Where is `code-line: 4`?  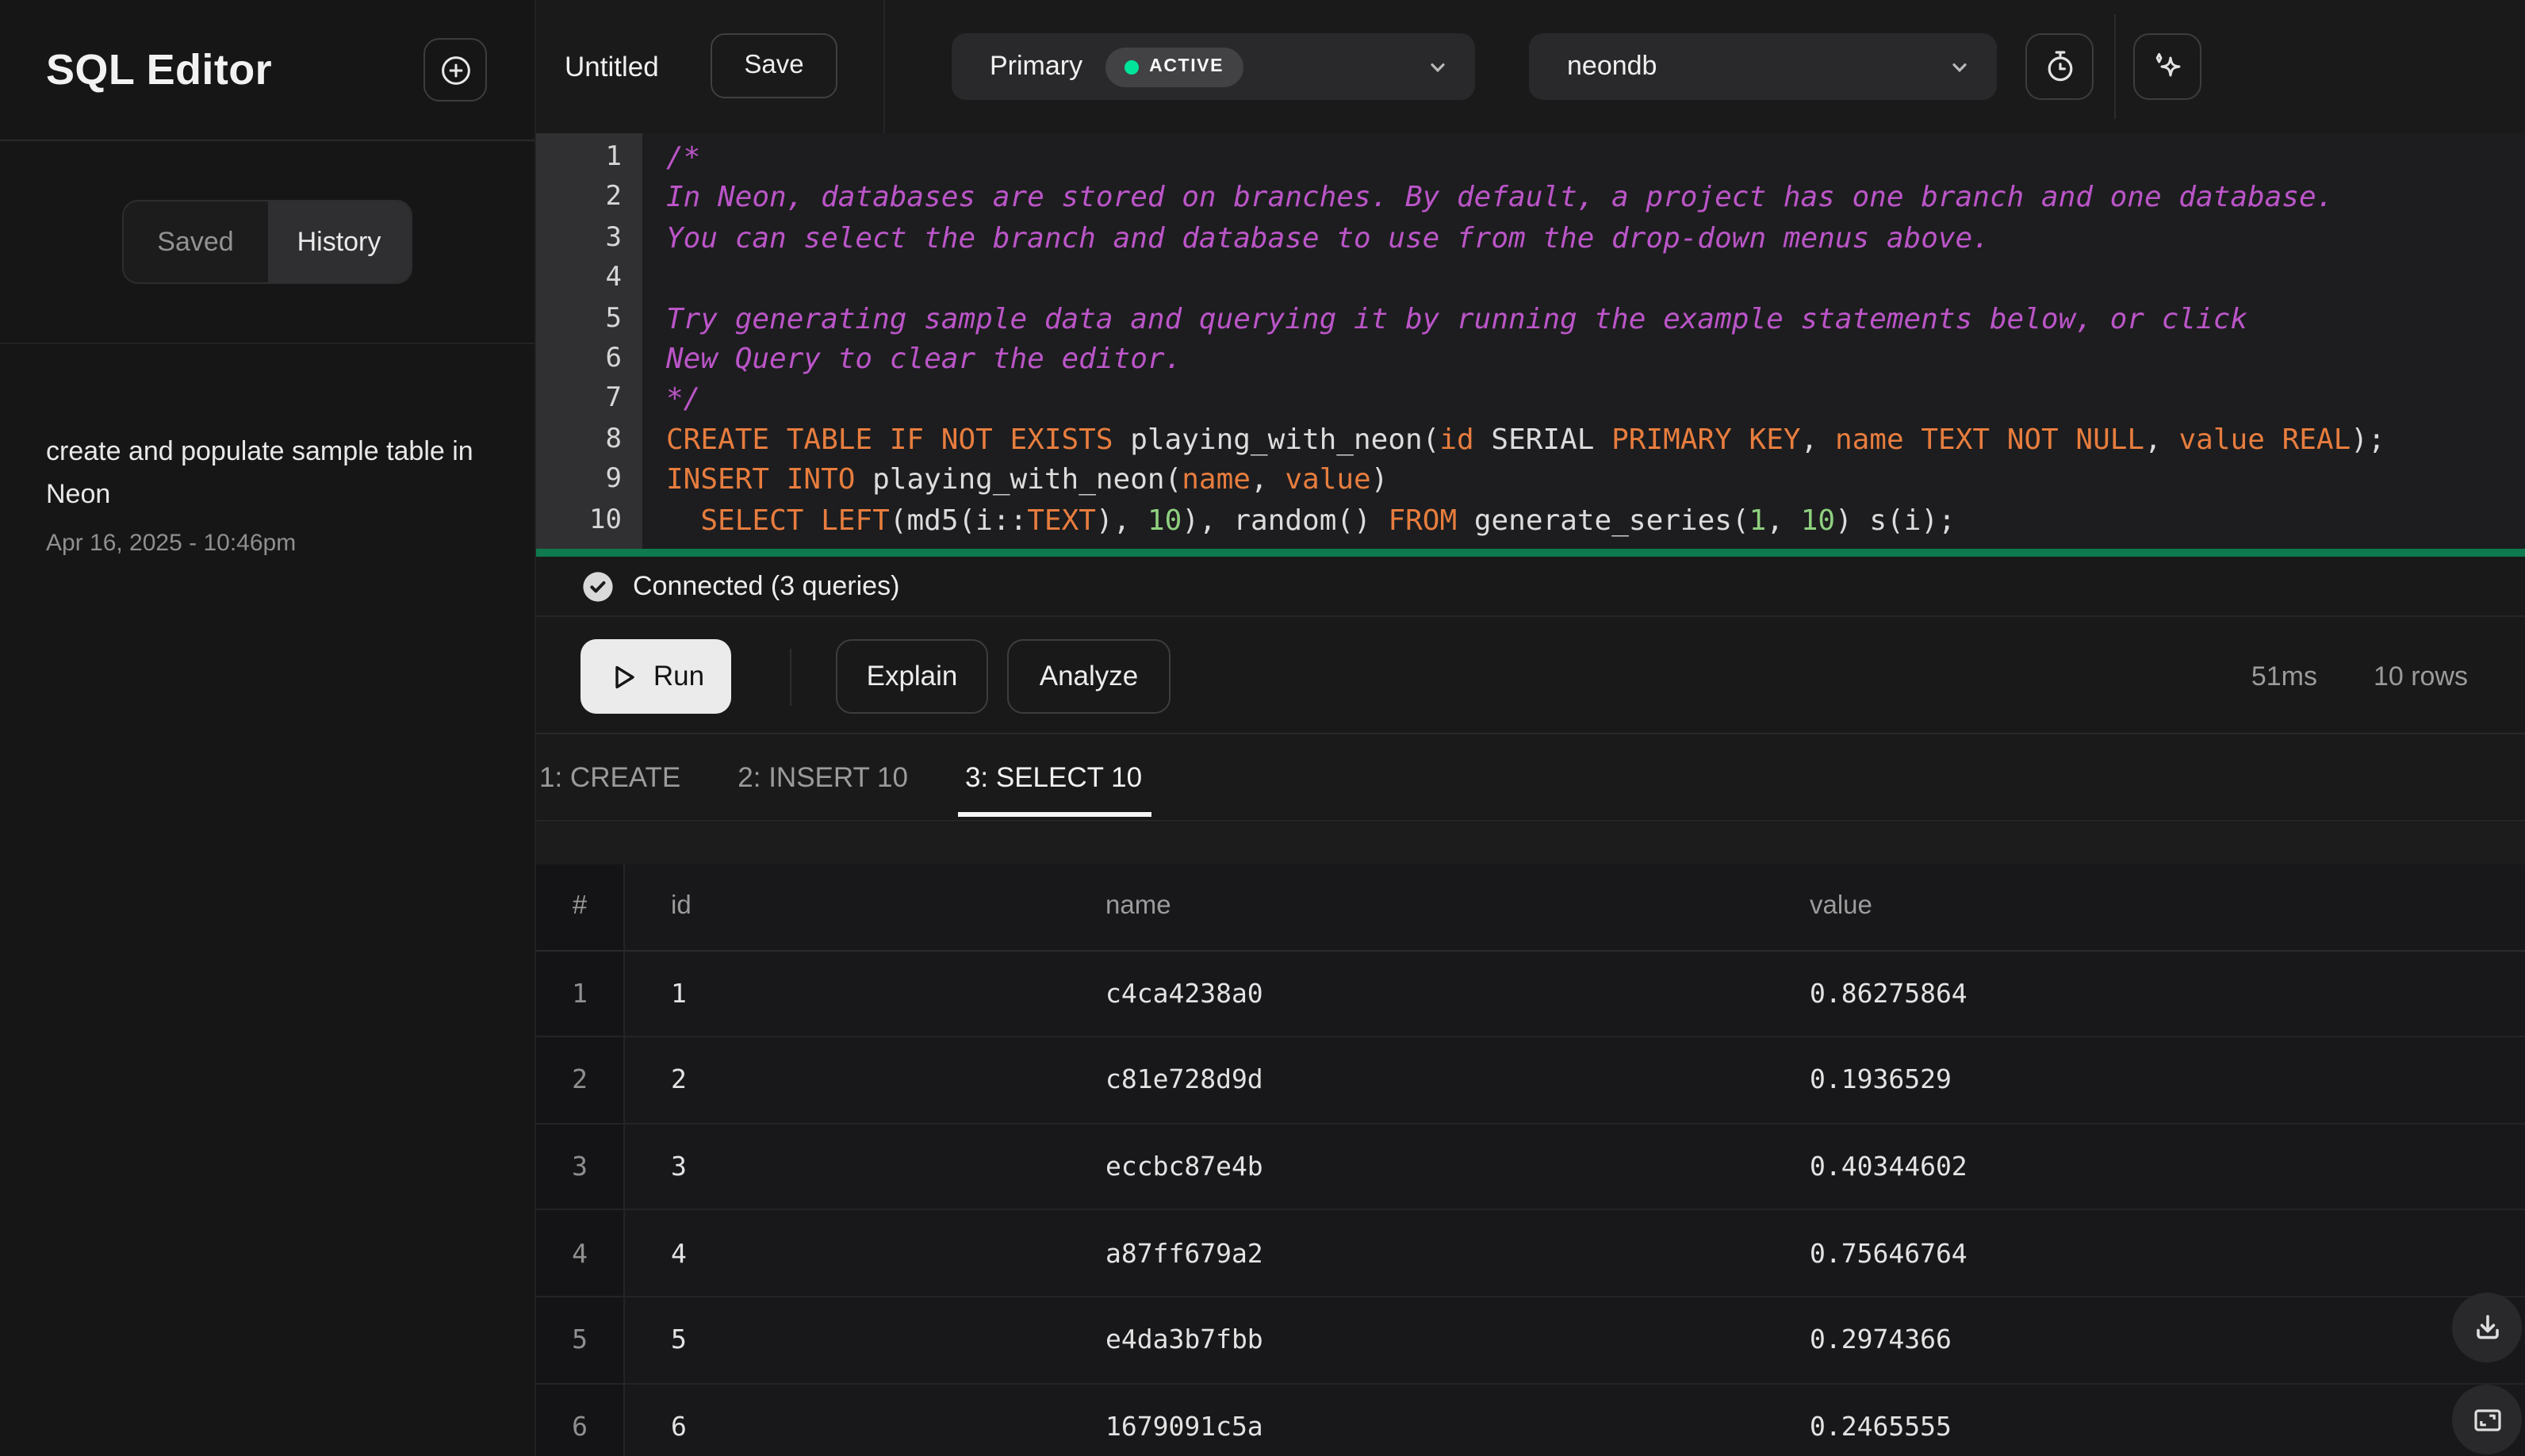 code-line: 4 is located at coordinates (1530, 279).